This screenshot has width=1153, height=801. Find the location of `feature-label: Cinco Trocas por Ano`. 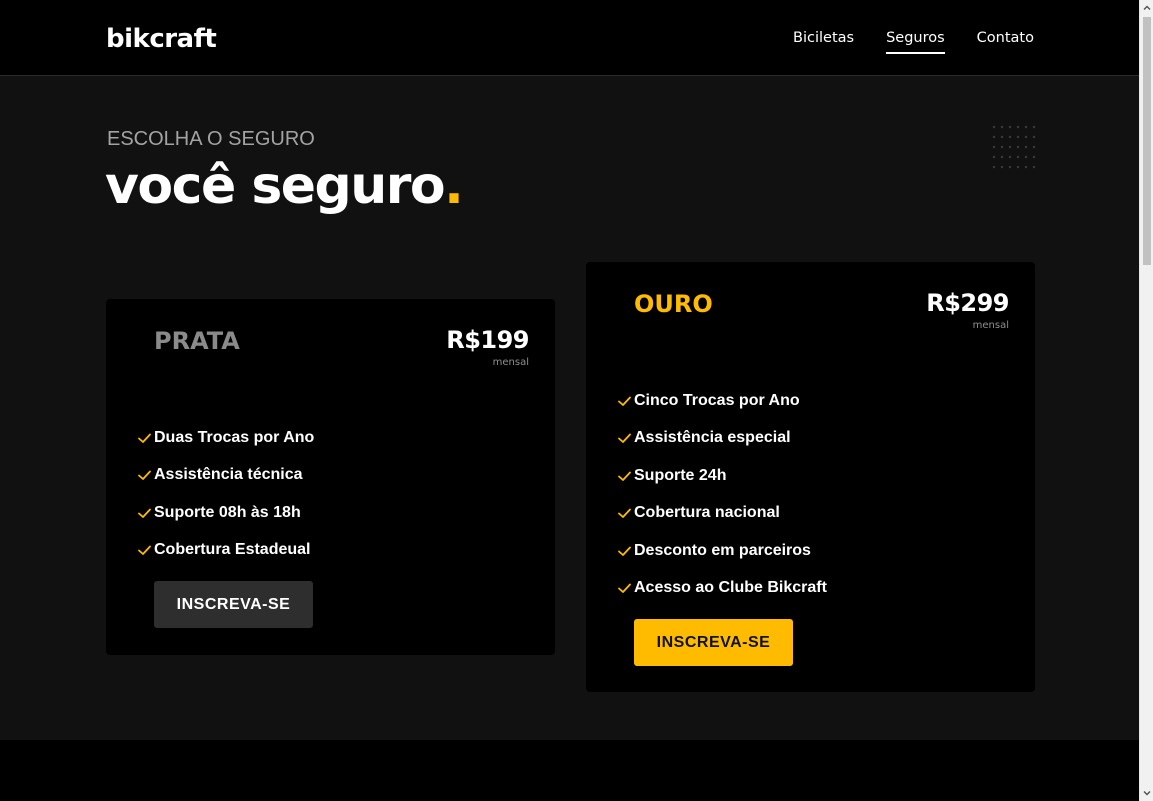

feature-label: Cinco Trocas por Ano is located at coordinates (717, 400).